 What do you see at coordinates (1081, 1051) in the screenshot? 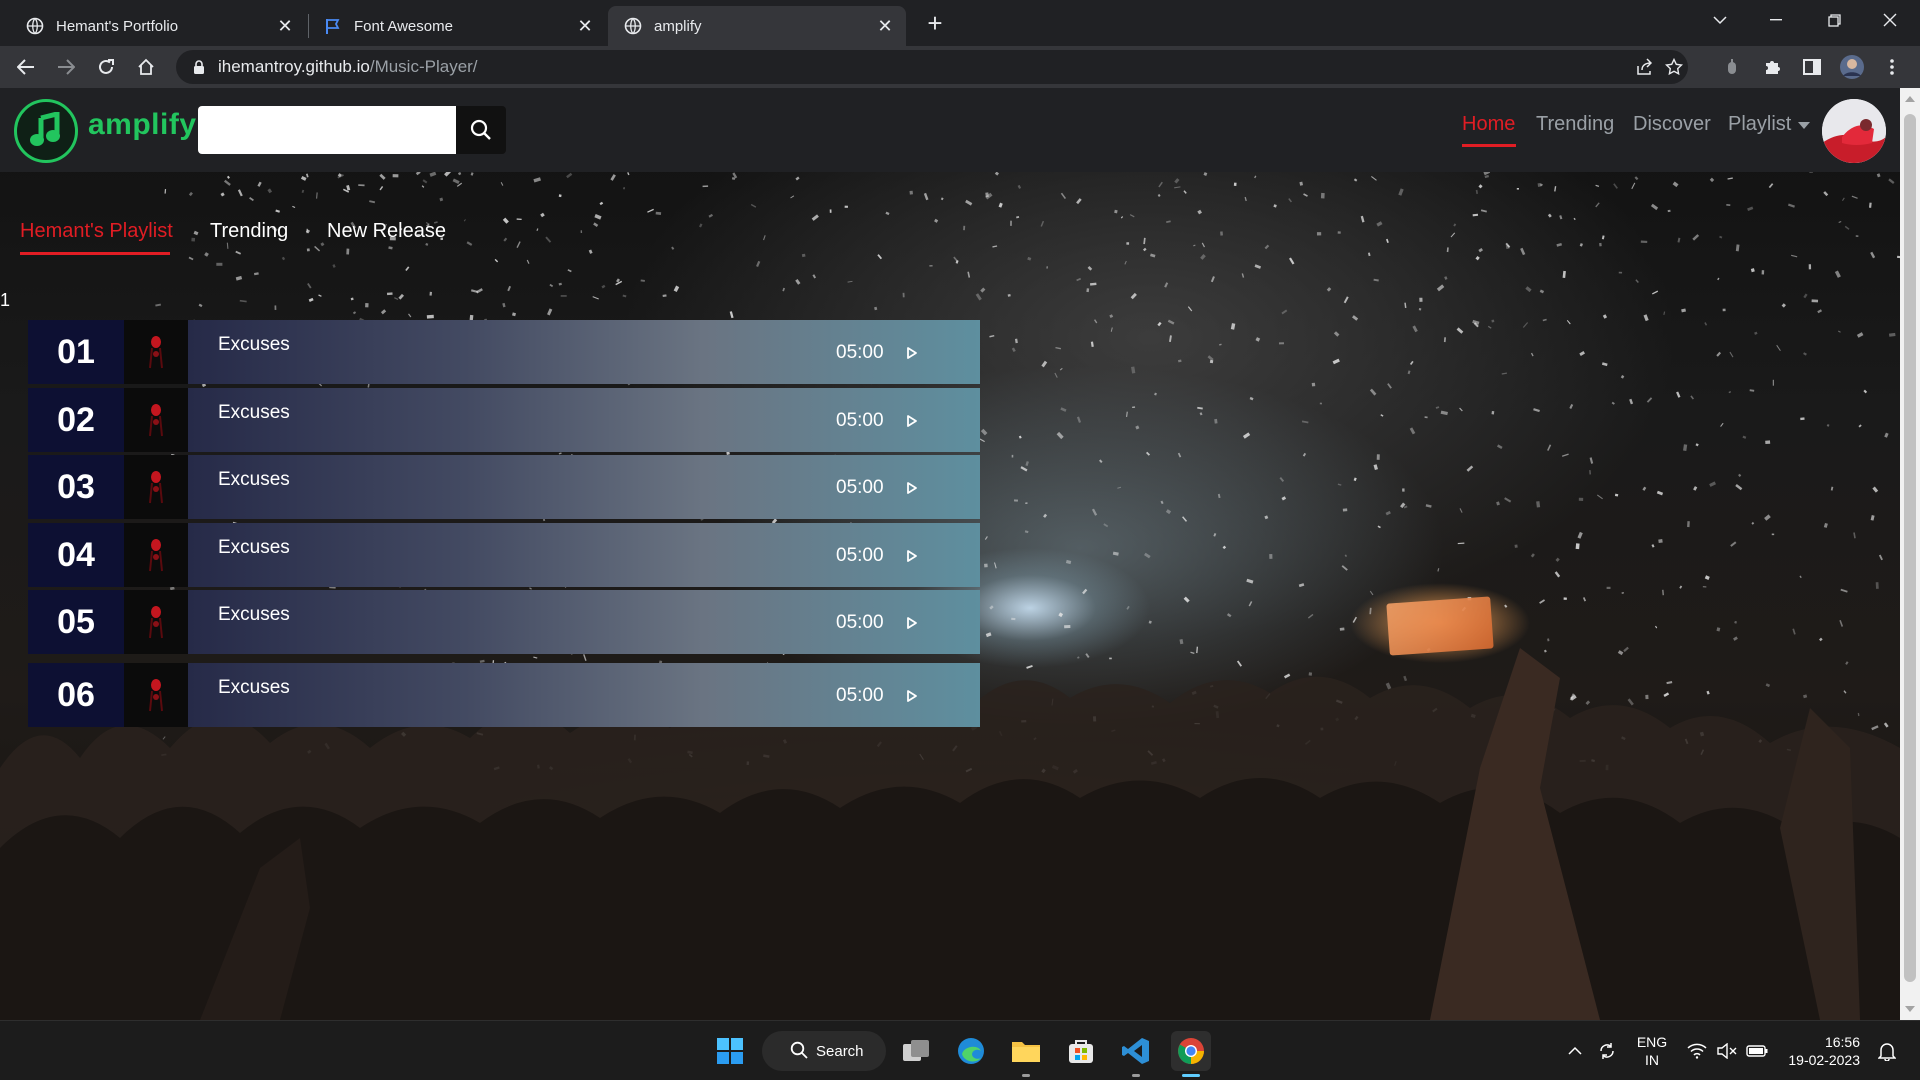
I see `microsoft-store-icon` at bounding box center [1081, 1051].